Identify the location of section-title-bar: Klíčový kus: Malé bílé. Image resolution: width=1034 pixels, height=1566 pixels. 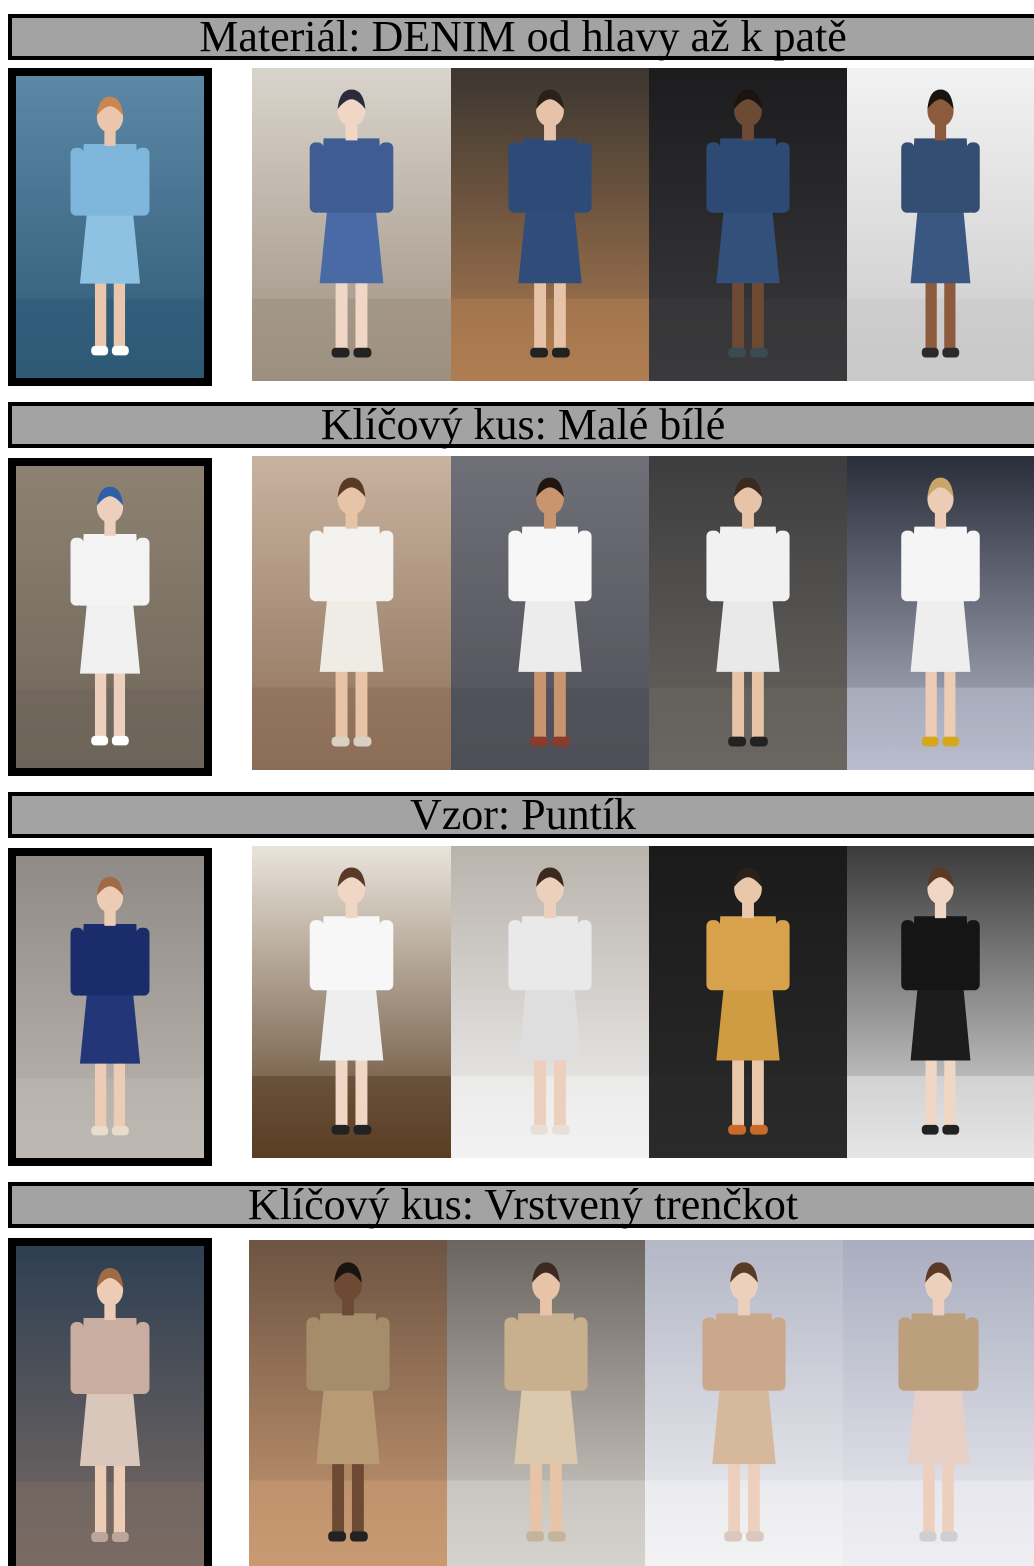
(521, 425).